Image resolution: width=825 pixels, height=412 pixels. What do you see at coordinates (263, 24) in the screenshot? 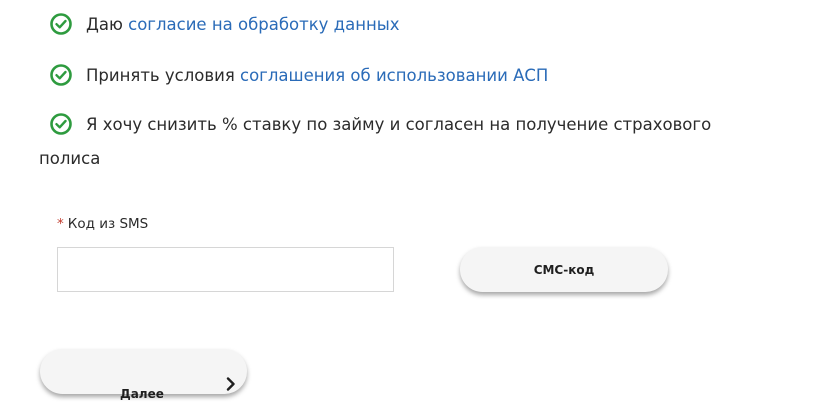
I see `consent-data-processing-link: согласие на обработку данных` at bounding box center [263, 24].